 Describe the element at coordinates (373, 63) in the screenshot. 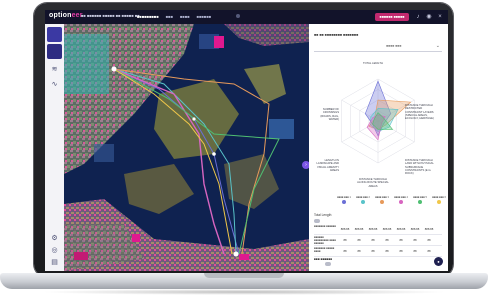

I see `axis-label-1: TOTAL LENGTH` at that location.